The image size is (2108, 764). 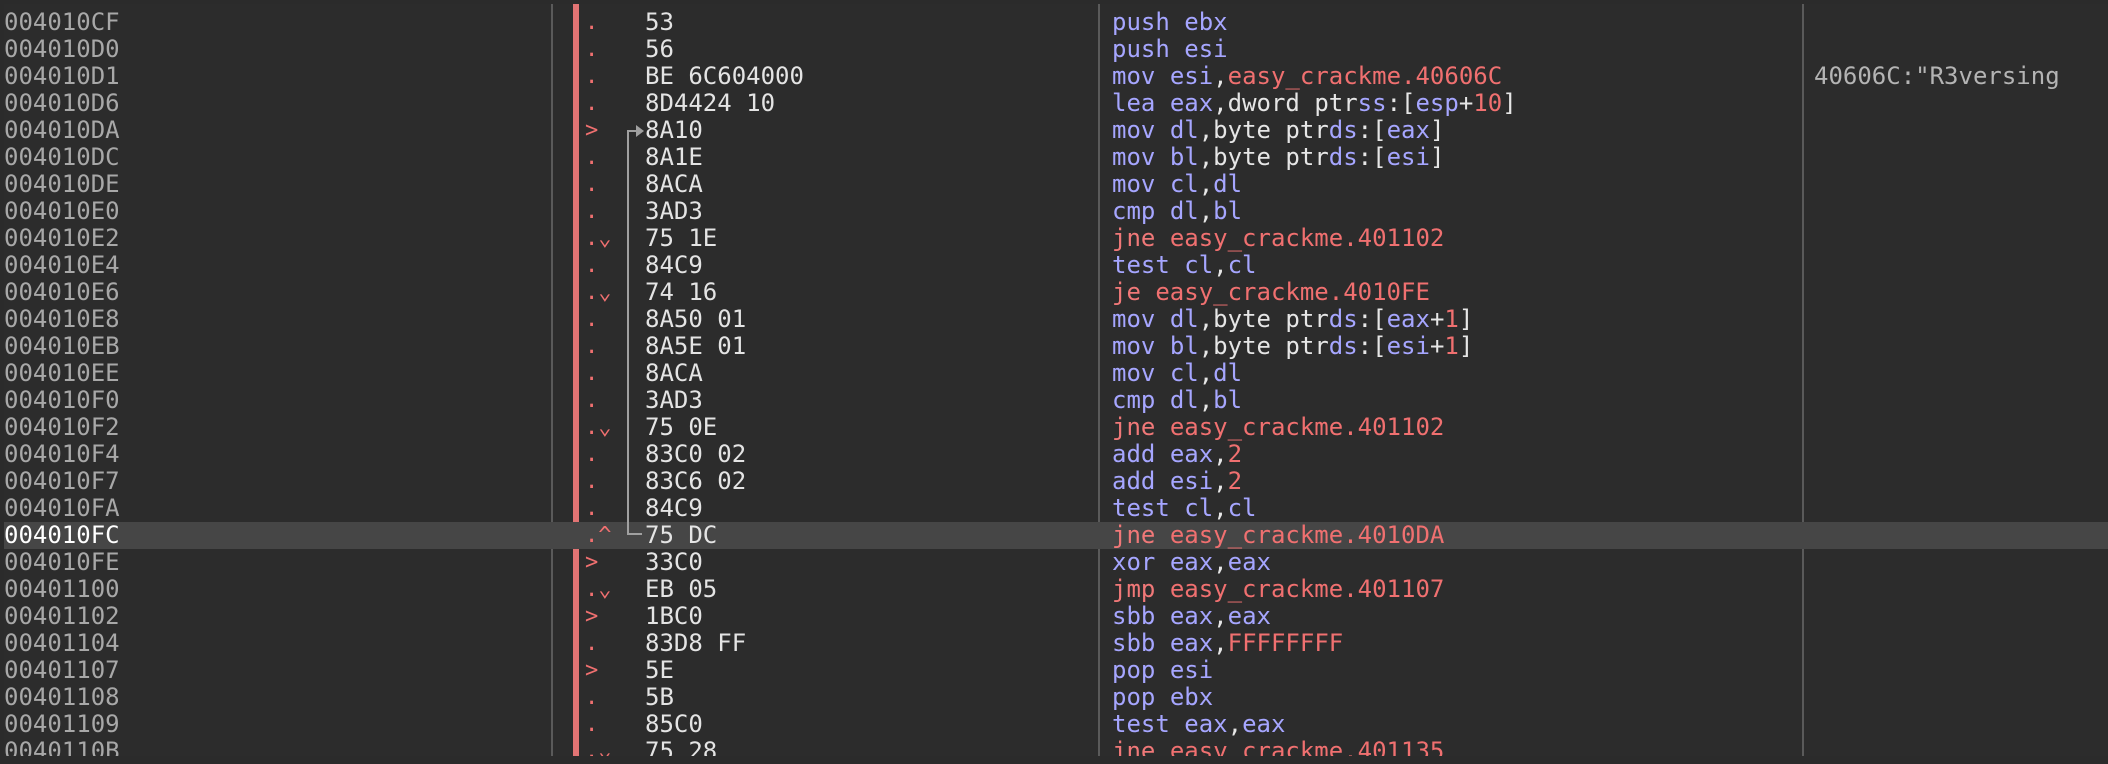 I want to click on instruction-row: 004010F7. 83C6 02 add esi,2, so click(x=1056, y=481).